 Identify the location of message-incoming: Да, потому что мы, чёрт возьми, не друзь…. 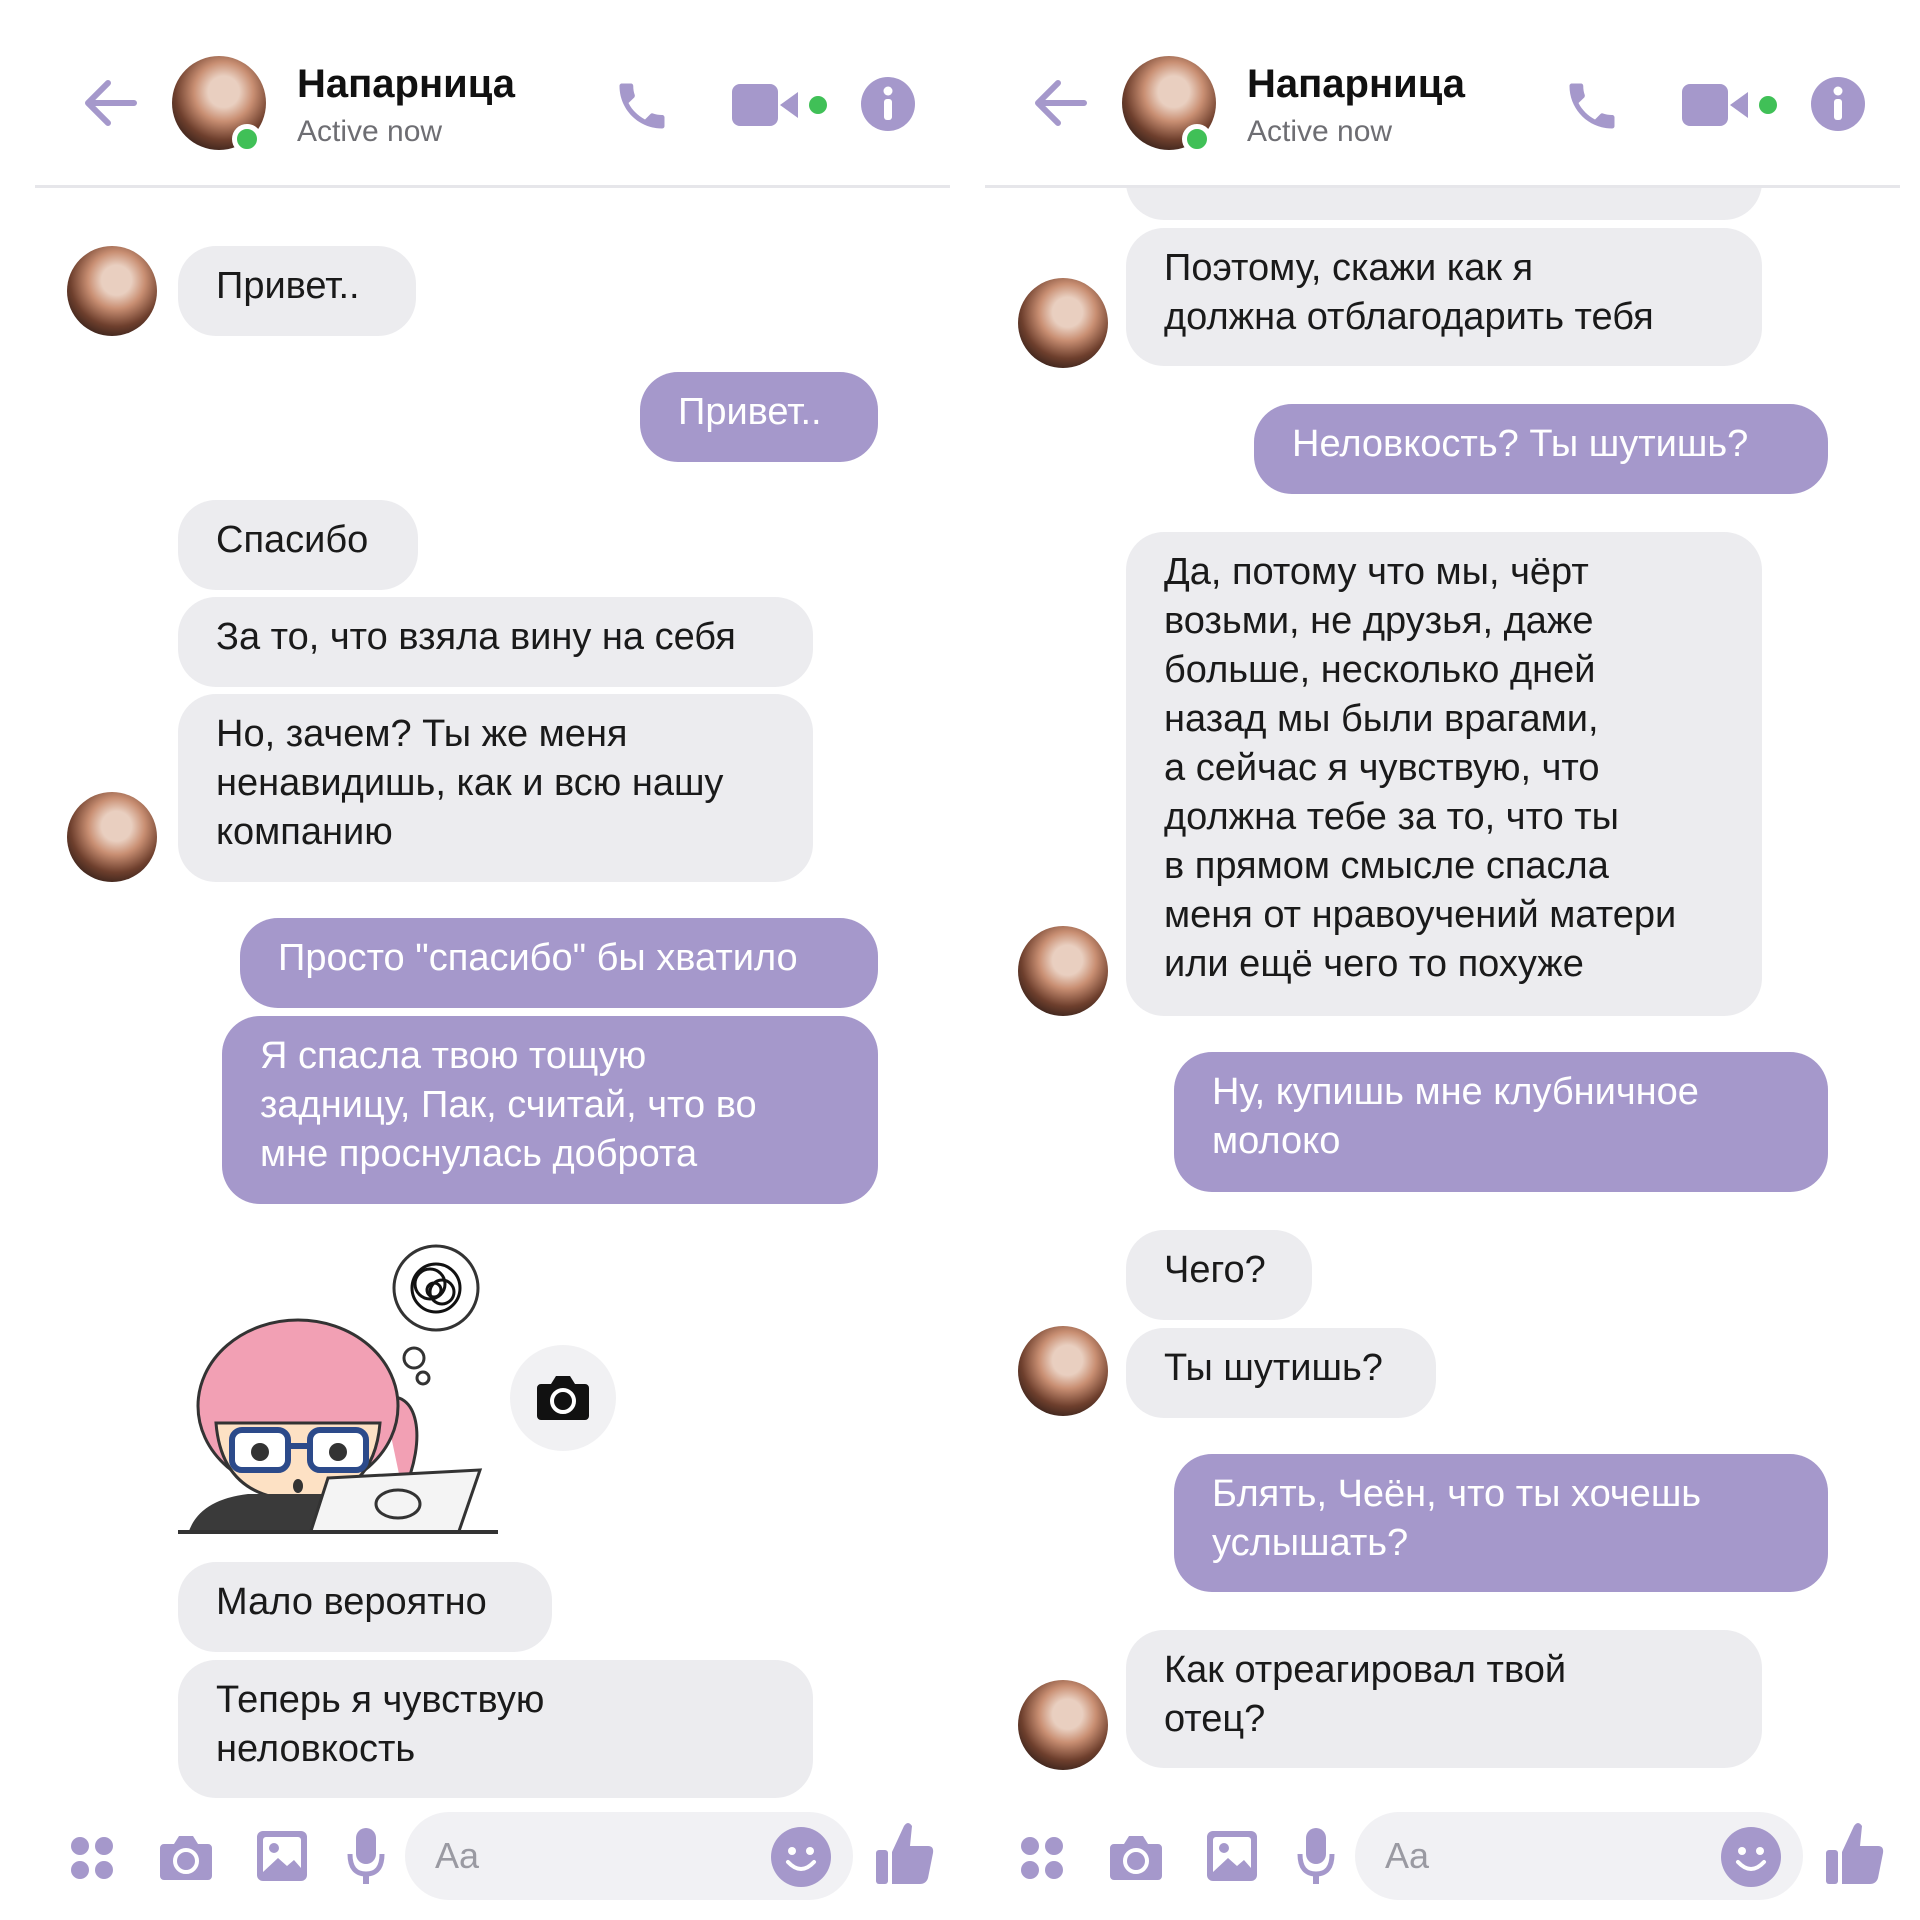
(1444, 774).